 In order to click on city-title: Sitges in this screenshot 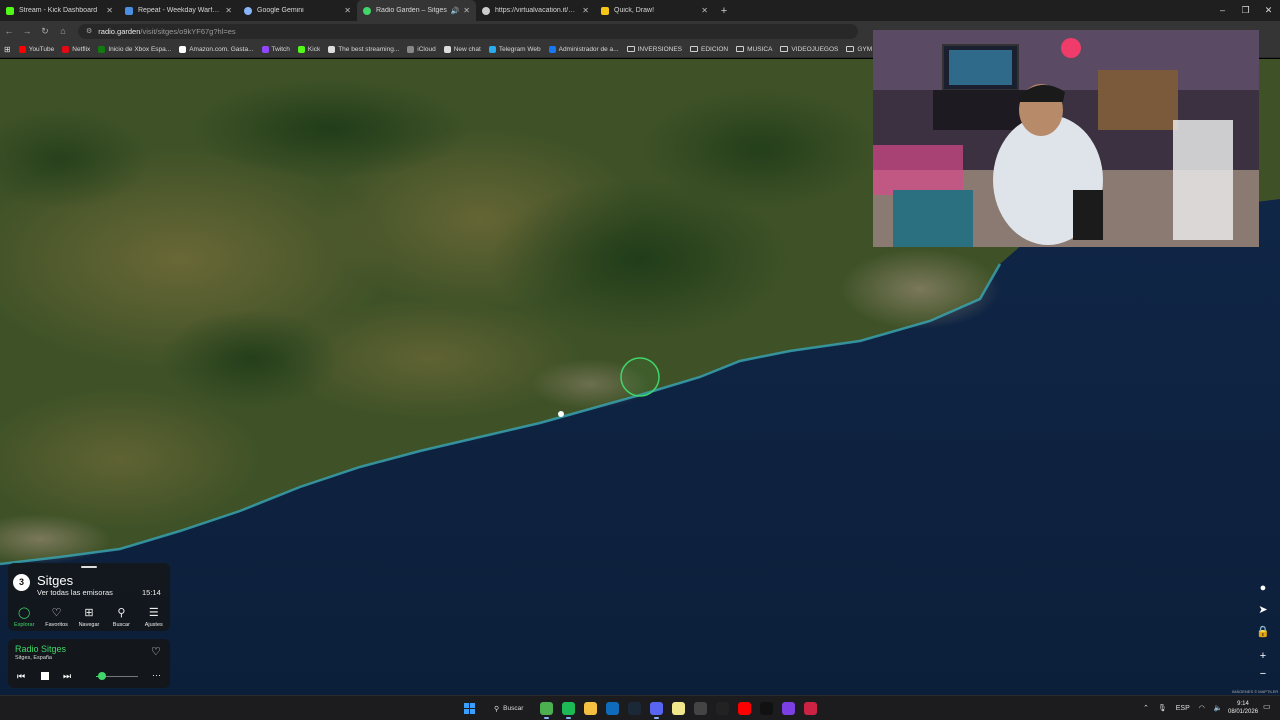, I will do `click(55, 580)`.